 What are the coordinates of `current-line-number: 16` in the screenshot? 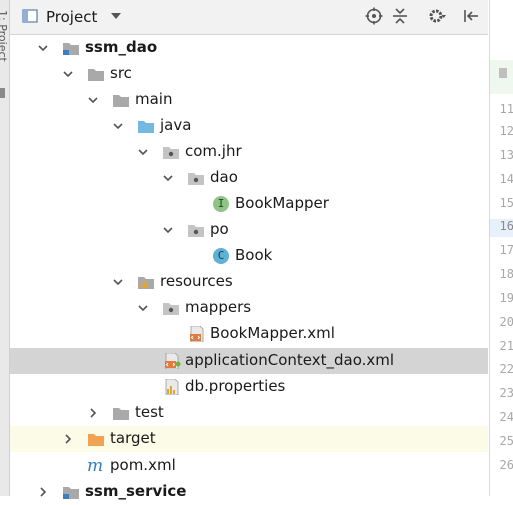 It's located at (501, 228).